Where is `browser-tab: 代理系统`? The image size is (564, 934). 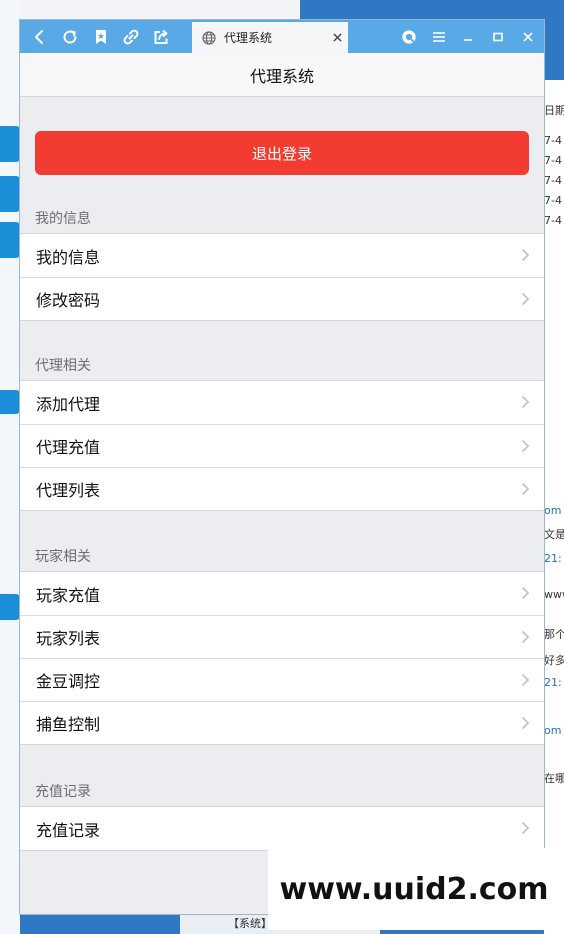 browser-tab: 代理系统 is located at coordinates (270, 37).